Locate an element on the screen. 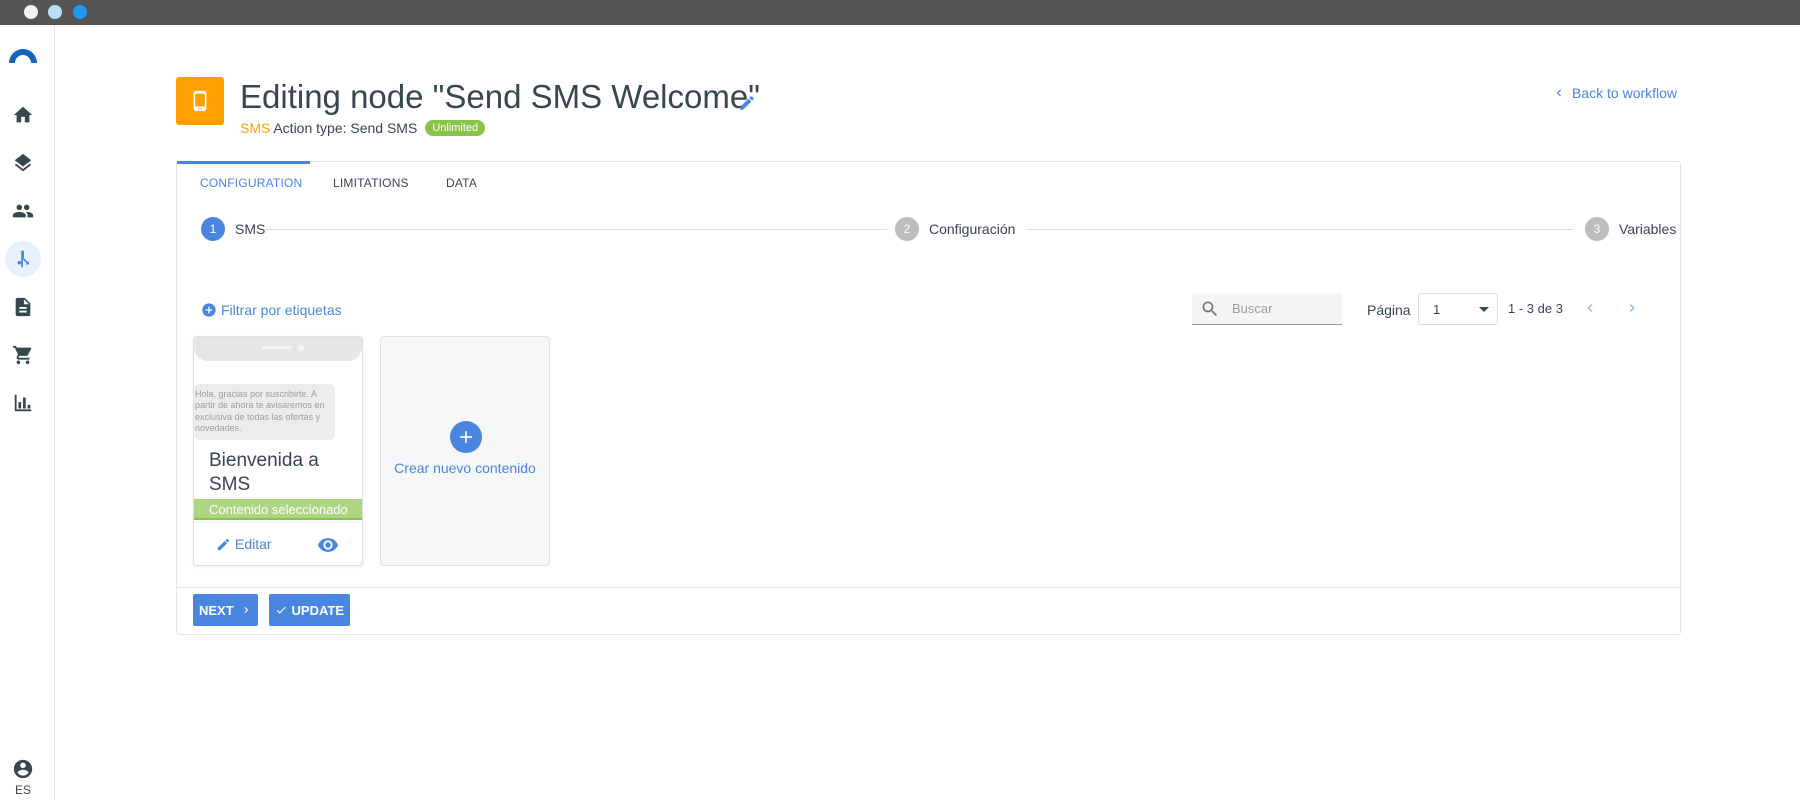 The height and width of the screenshot is (800, 1800). search-icon is located at coordinates (1210, 308).